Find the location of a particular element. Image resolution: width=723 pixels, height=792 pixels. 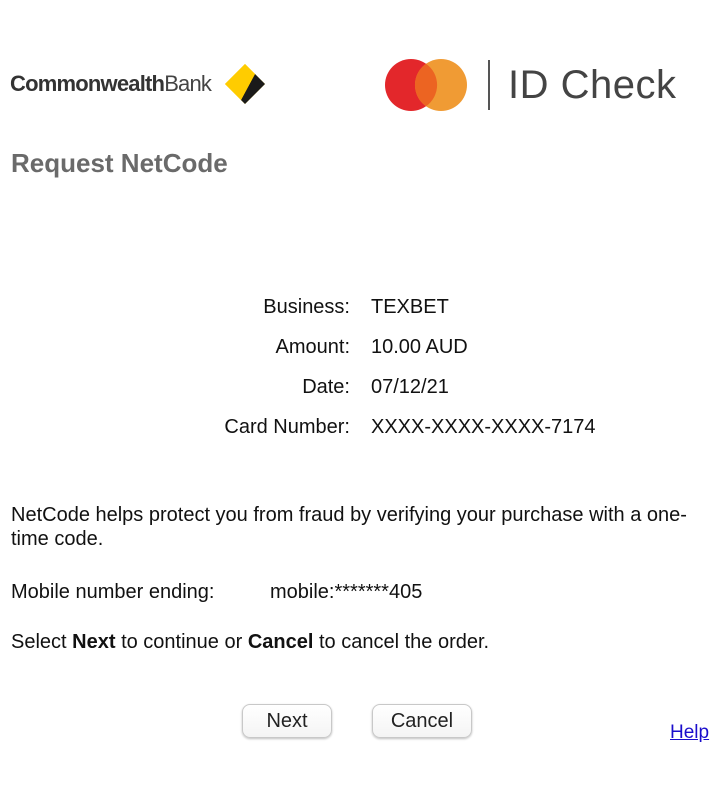

detail-row-date: Date: 07/12/21 is located at coordinates (361, 389).